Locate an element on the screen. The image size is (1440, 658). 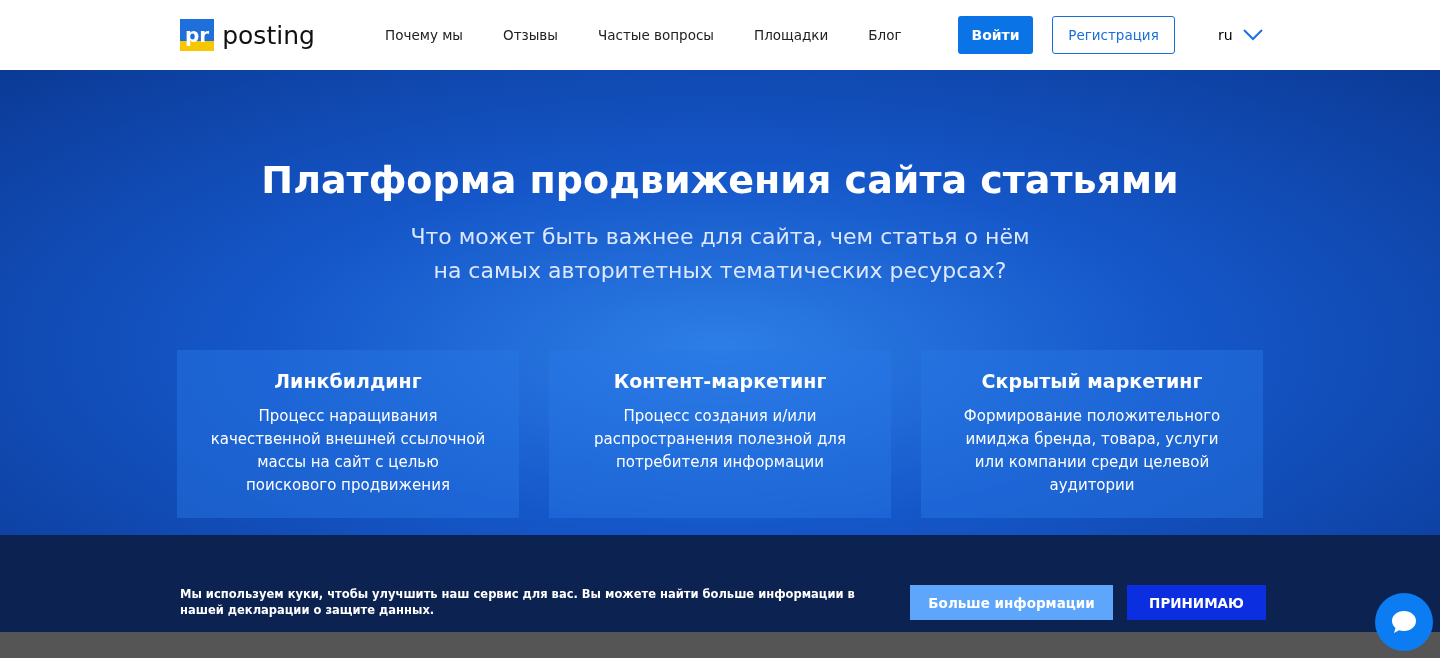
chevron-down-icon is located at coordinates (1252, 35).